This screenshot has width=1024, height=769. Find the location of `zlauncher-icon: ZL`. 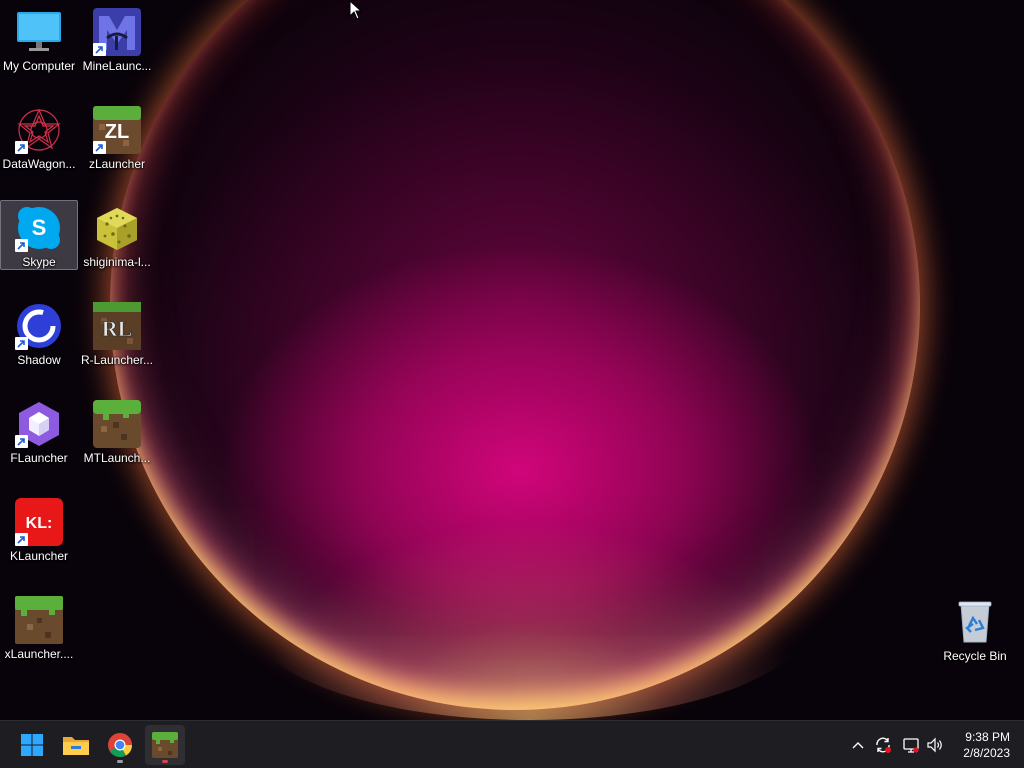

zlauncher-icon: ZL is located at coordinates (117, 130).